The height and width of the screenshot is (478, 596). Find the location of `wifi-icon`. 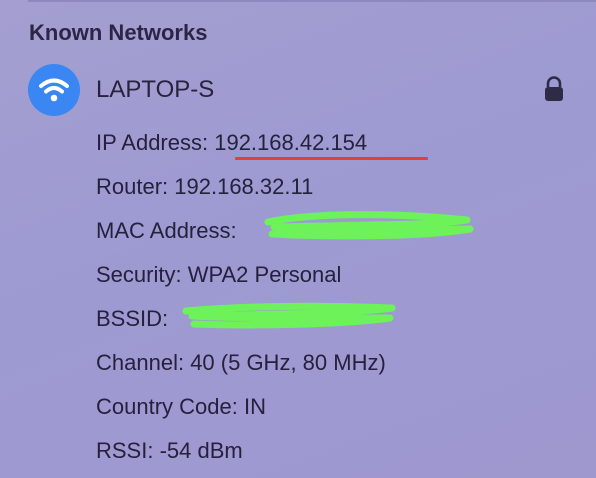

wifi-icon is located at coordinates (54, 90).